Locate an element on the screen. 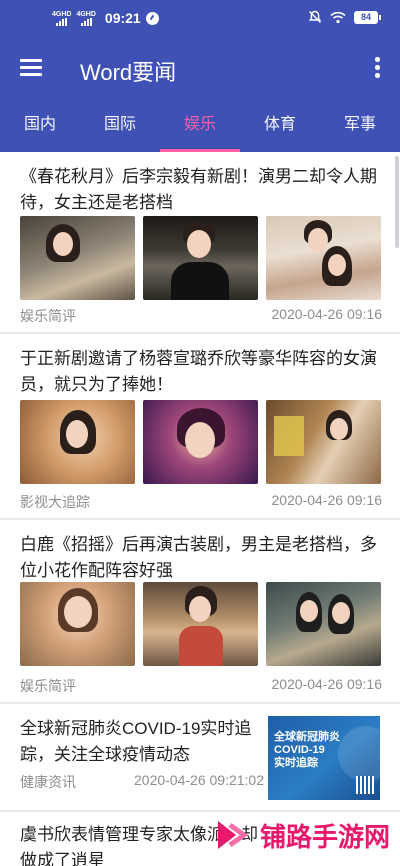  tab-entertainment: 娱乐 is located at coordinates (200, 125).